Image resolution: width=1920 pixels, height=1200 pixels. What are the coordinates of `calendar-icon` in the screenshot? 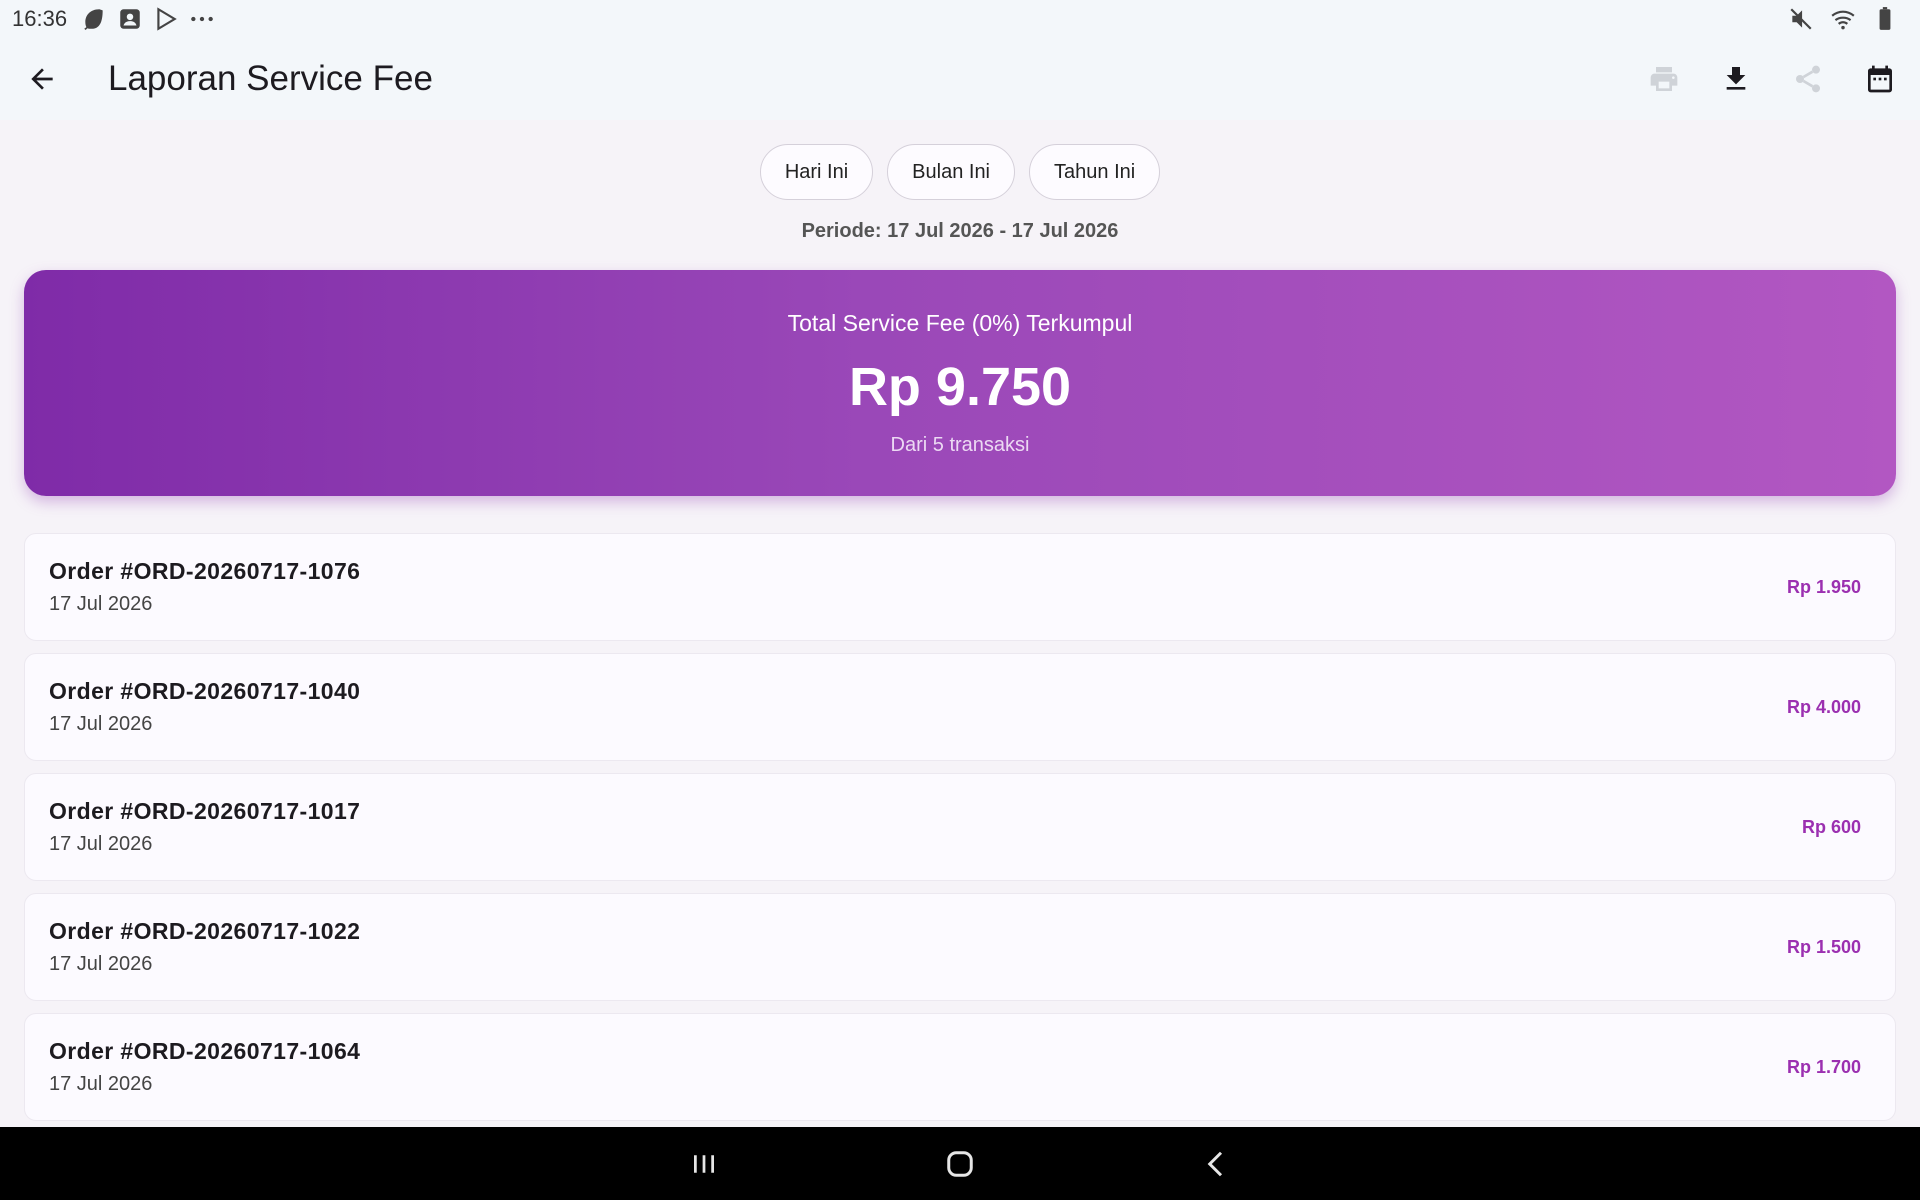 It's located at (1880, 79).